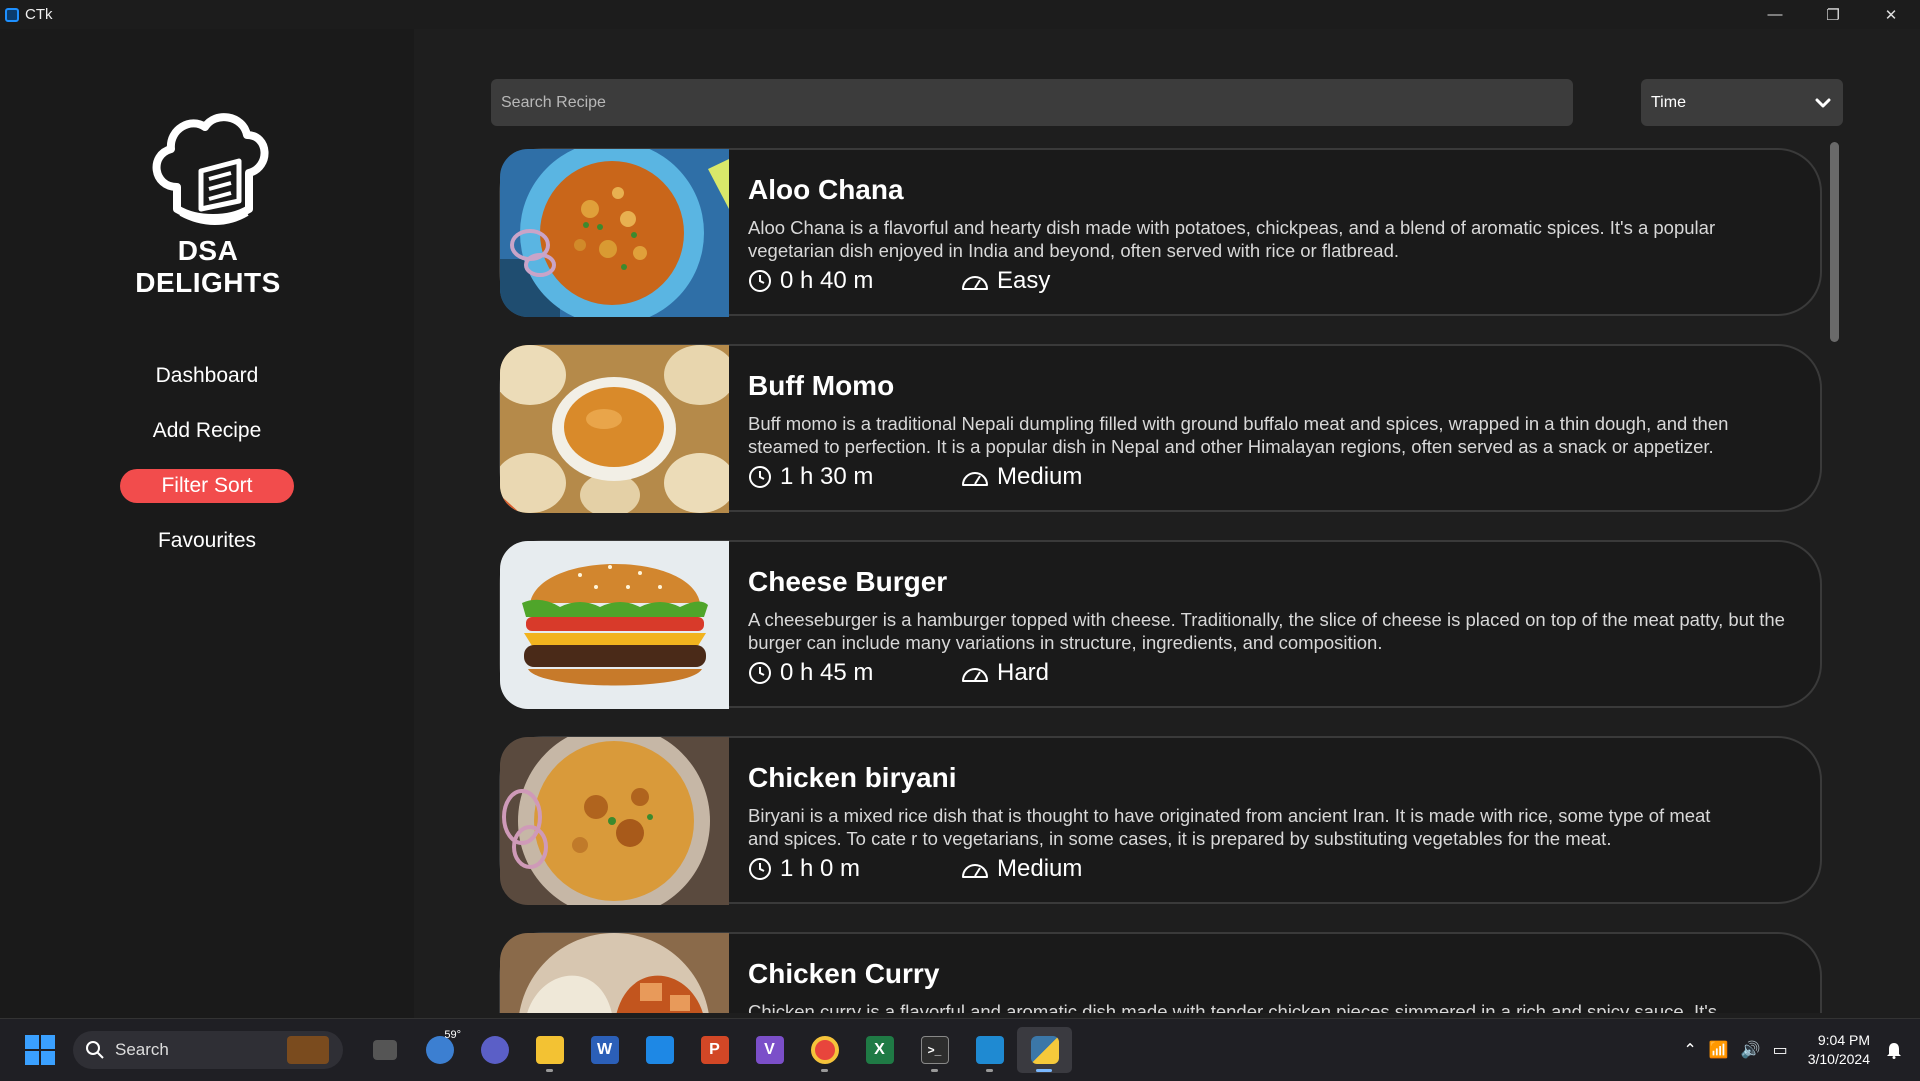 Image resolution: width=1920 pixels, height=1081 pixels. Describe the element at coordinates (604, 1050) in the screenshot. I see `word-icon: W` at that location.